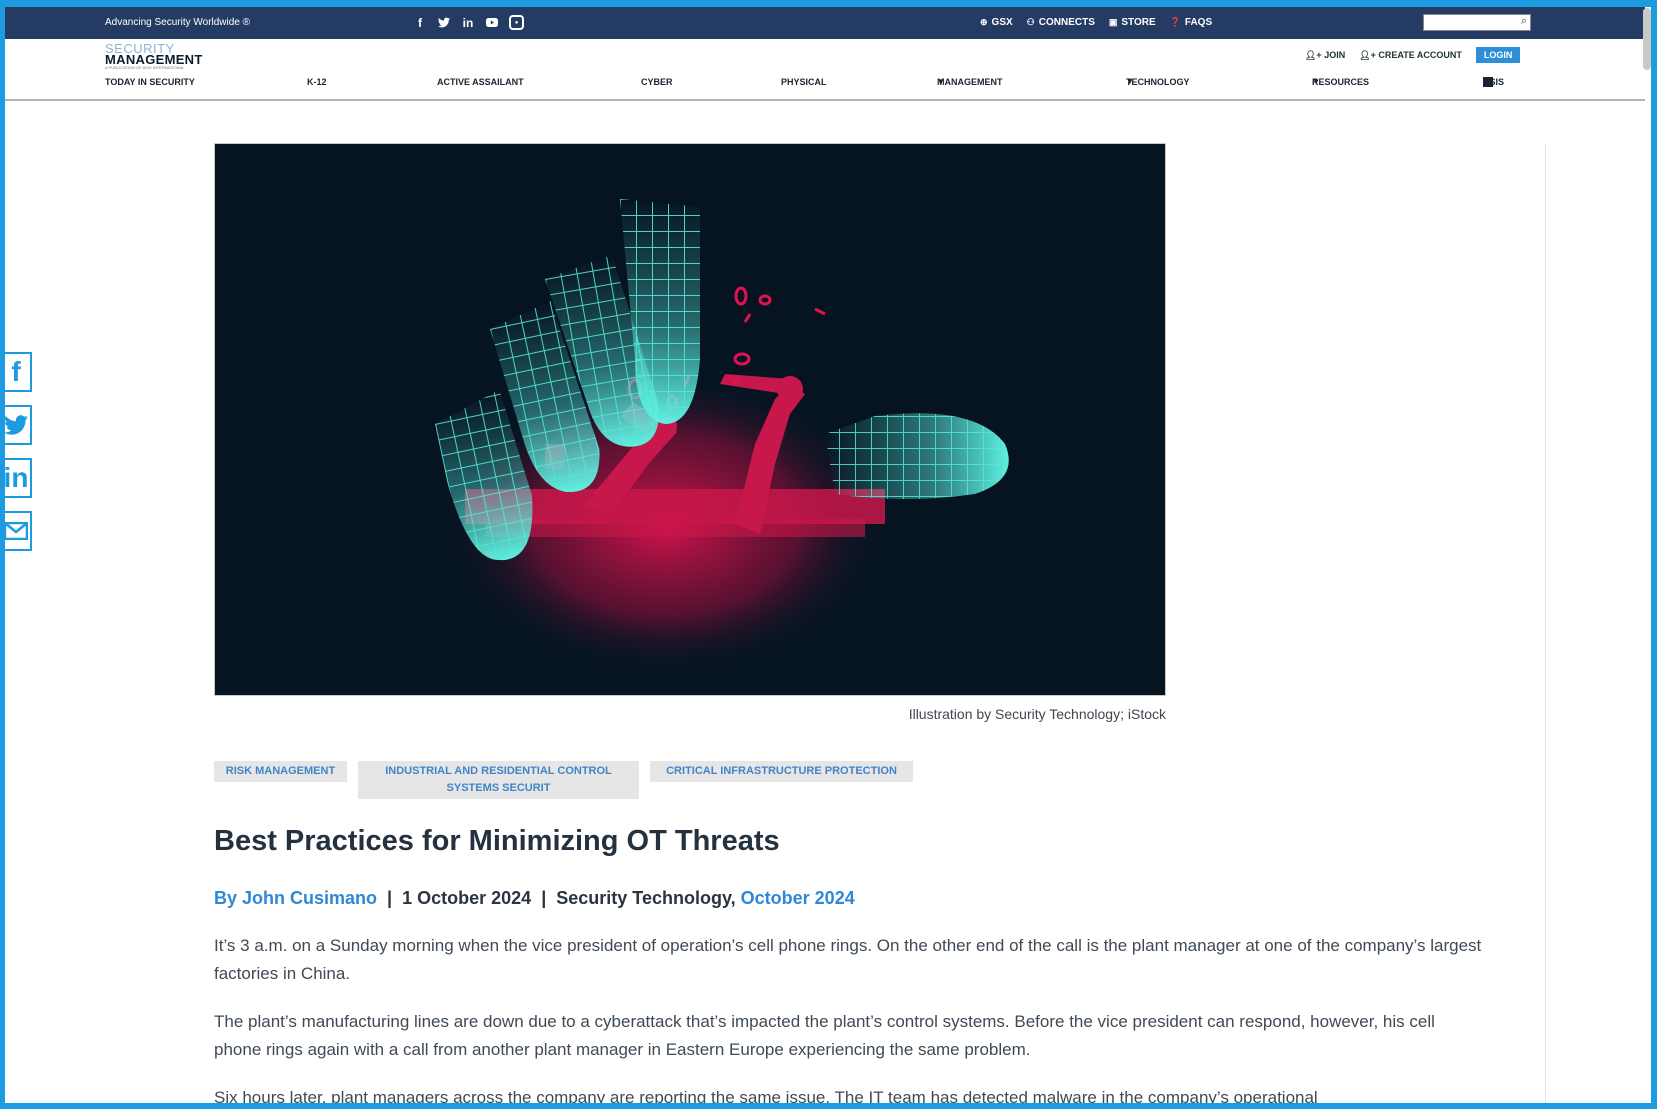 The width and height of the screenshot is (1657, 1109). I want to click on store-icon: ▣, so click(1113, 22).